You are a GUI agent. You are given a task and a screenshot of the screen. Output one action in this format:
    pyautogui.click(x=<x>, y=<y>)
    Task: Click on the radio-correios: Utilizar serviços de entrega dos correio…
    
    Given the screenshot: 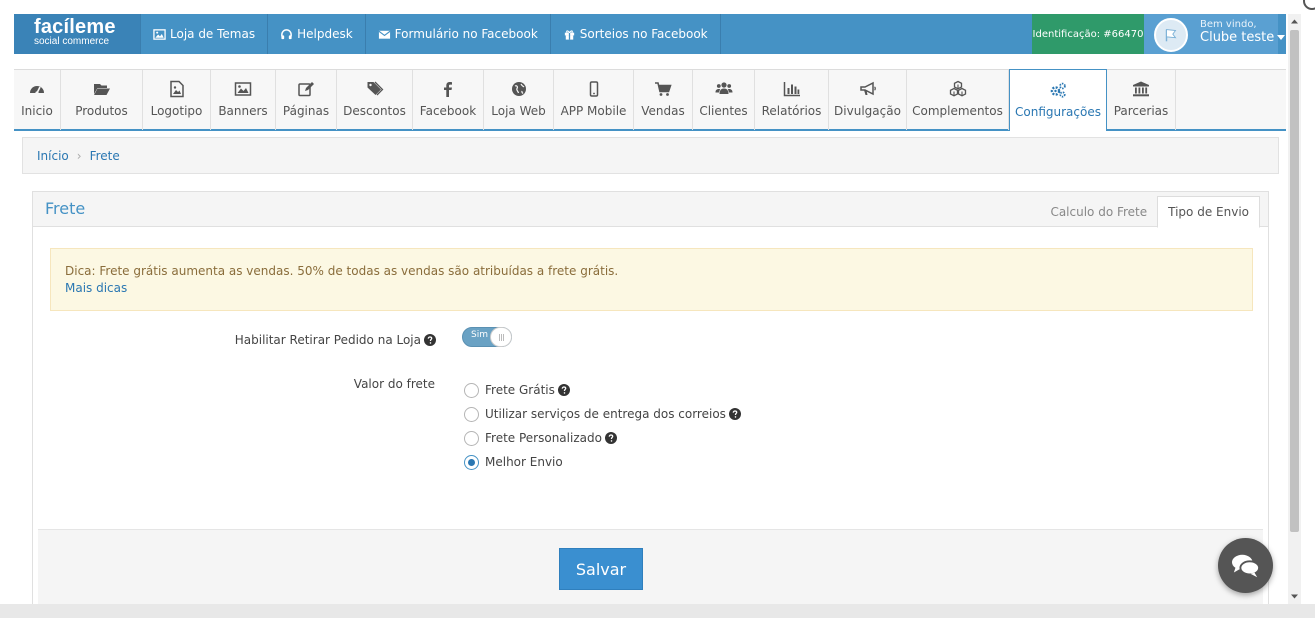 What is the action you would take?
    pyautogui.click(x=602, y=414)
    